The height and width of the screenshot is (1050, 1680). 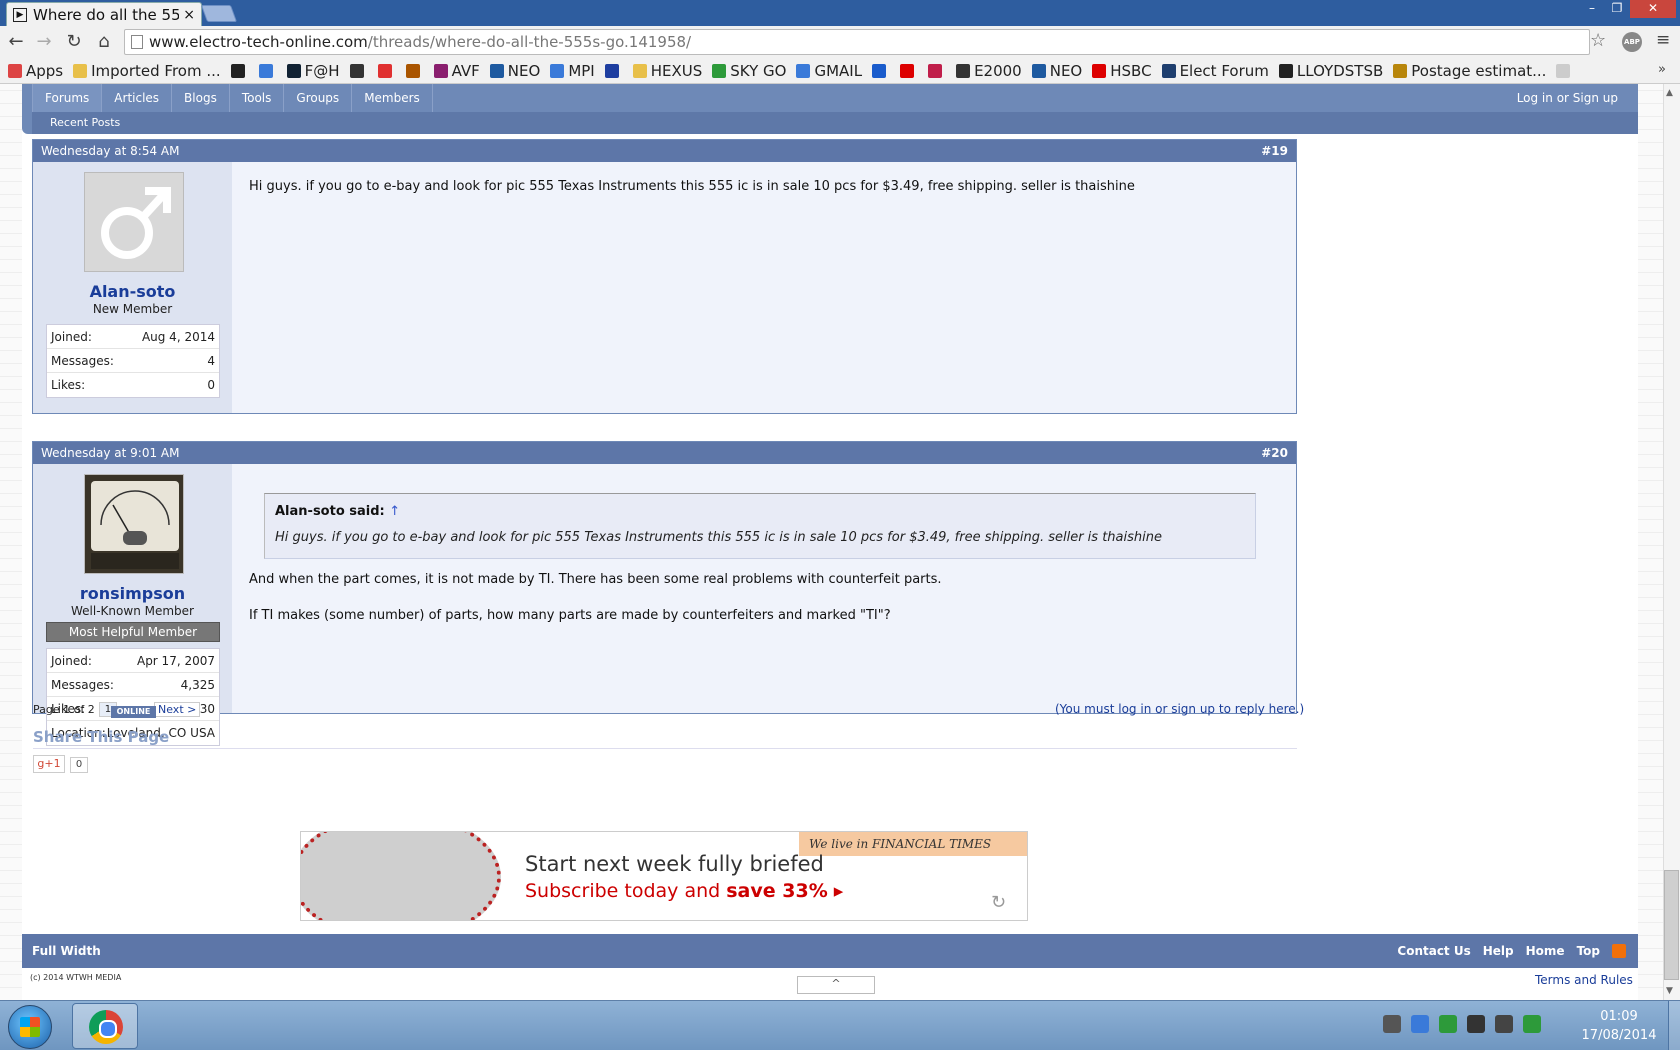 I want to click on ad-refresh-icon: ↻, so click(x=998, y=902).